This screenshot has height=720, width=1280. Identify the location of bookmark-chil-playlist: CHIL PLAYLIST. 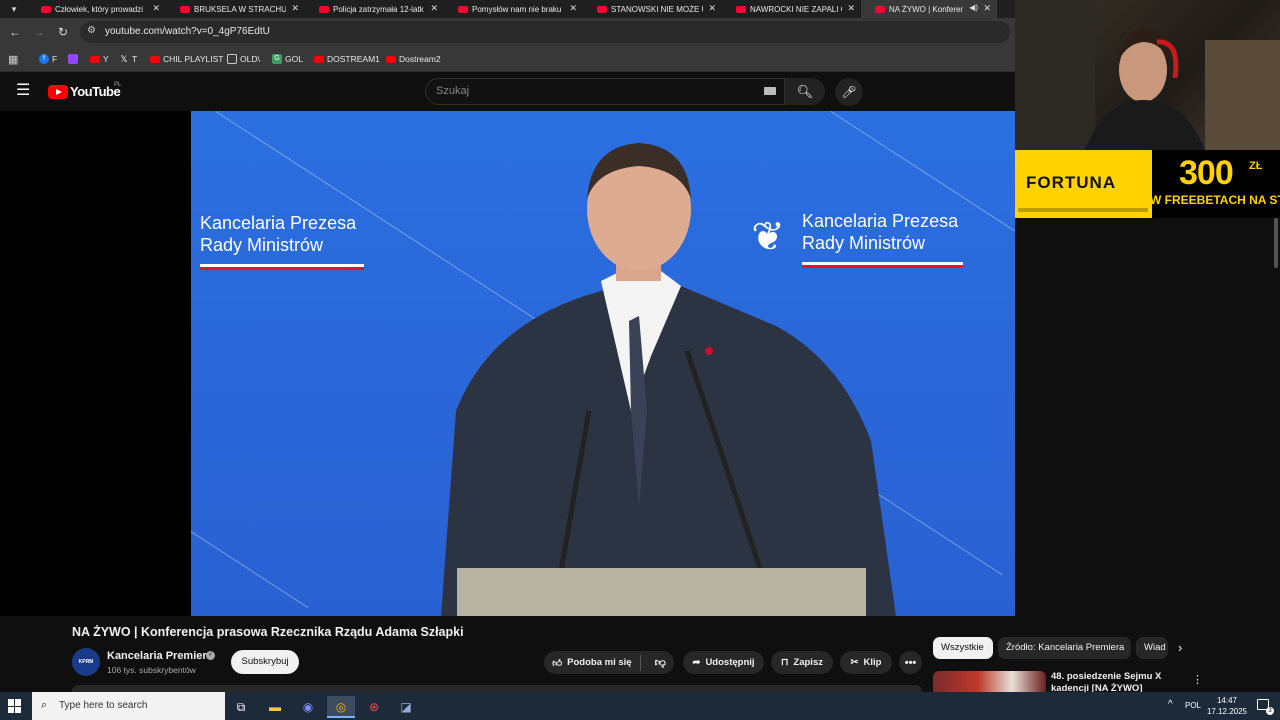
(186, 59).